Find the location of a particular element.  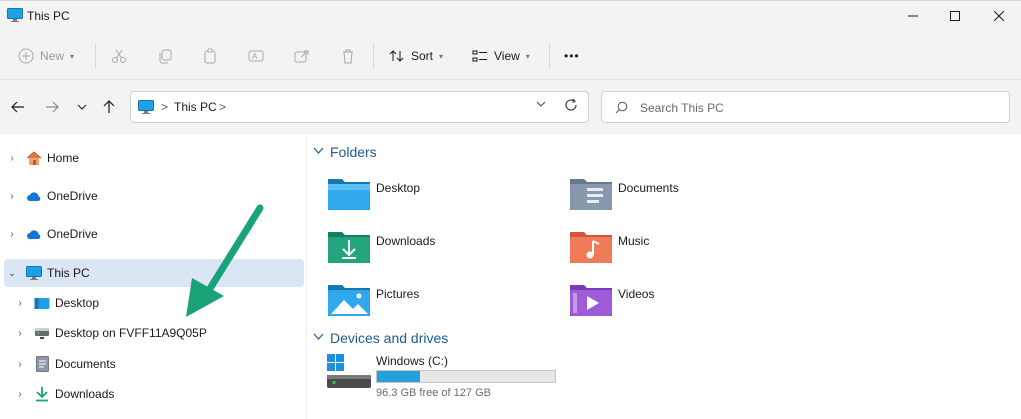

folder-documents: Documents is located at coordinates (624, 196).